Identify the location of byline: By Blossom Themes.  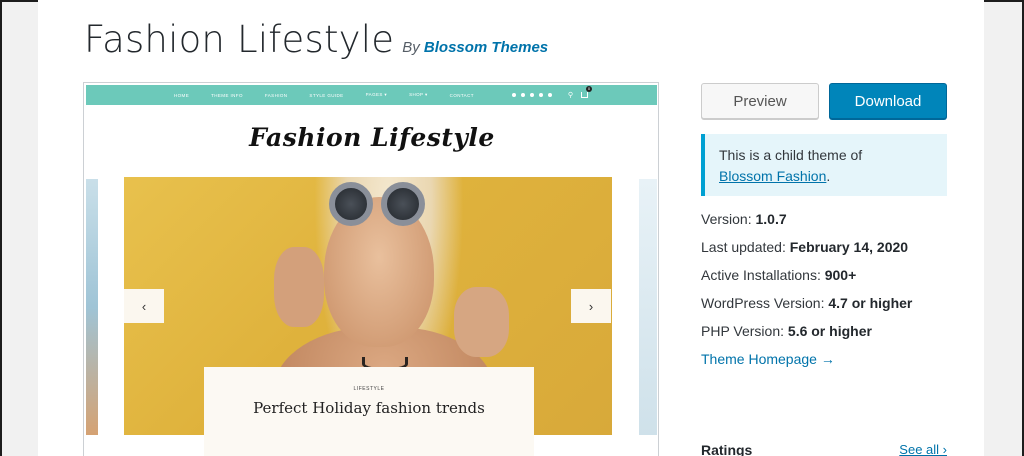
(475, 47).